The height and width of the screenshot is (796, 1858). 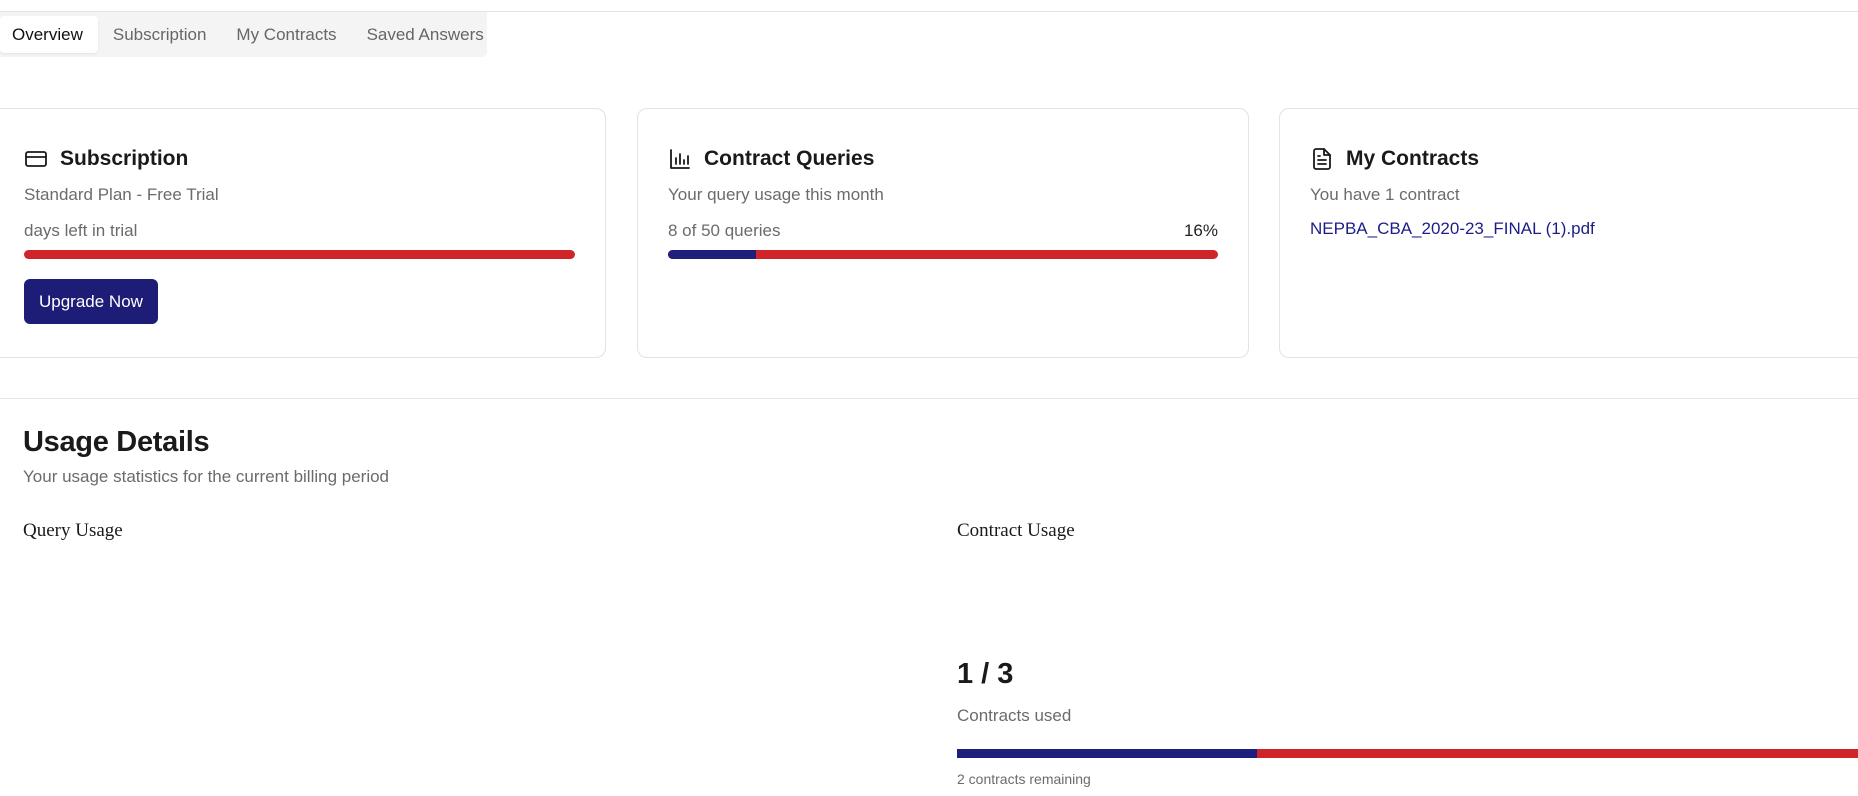 What do you see at coordinates (1413, 158) in the screenshot?
I see `contracts-title-text: My Contracts` at bounding box center [1413, 158].